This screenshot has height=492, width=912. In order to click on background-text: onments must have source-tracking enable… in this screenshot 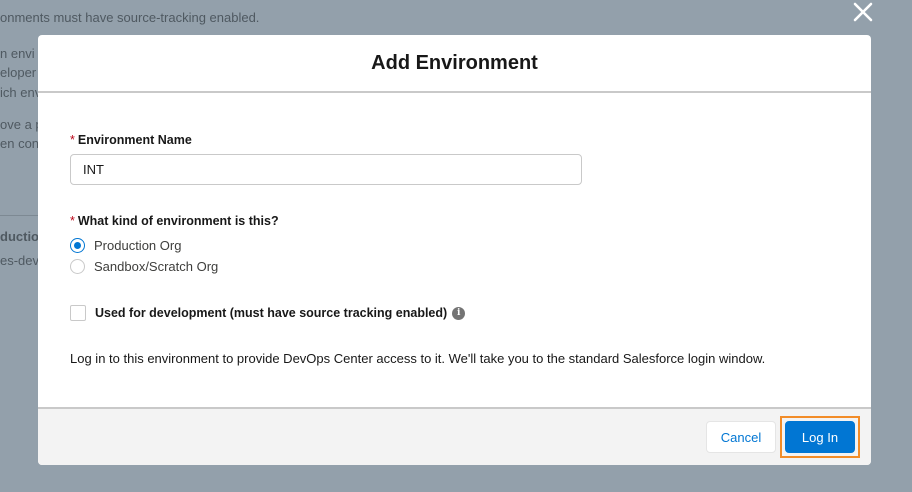, I will do `click(130, 17)`.